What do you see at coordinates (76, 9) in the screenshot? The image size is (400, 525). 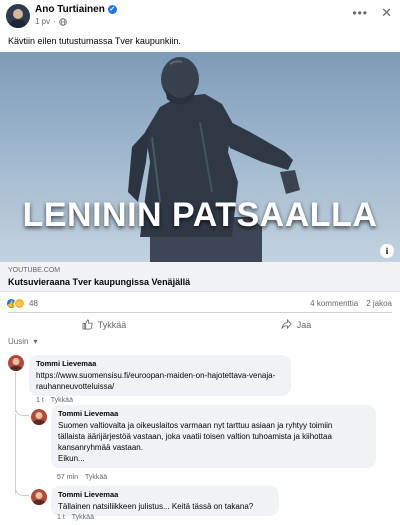 I see `author-name: Ano Turtiainen ✓` at bounding box center [76, 9].